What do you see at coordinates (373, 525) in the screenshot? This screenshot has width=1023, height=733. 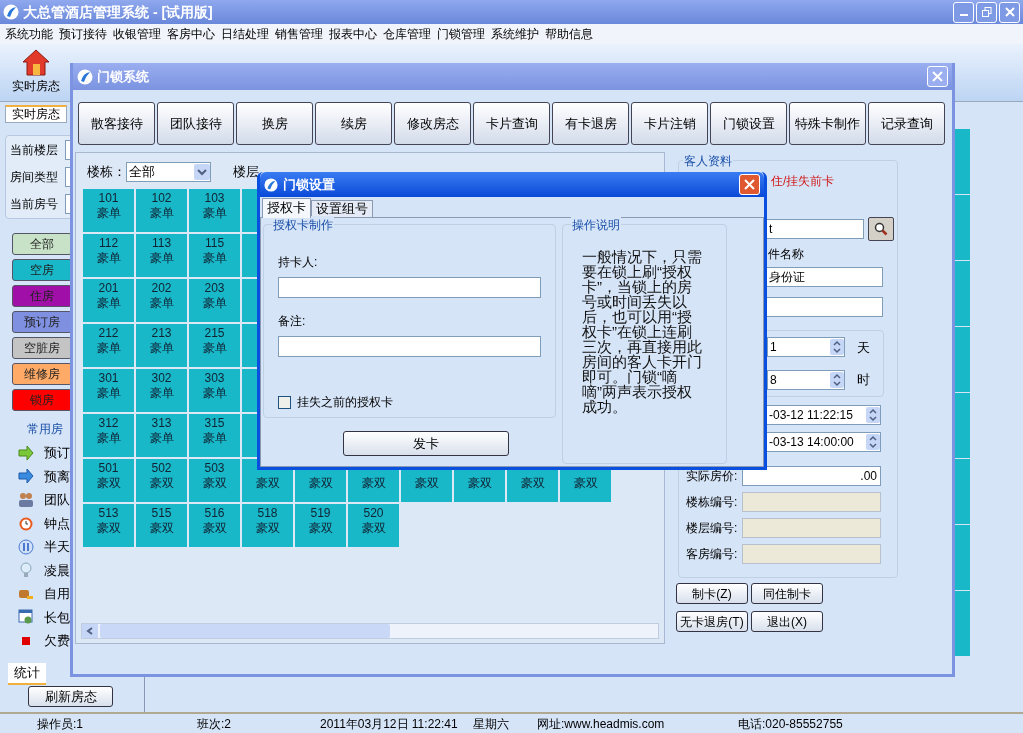 I see `room-tile: 520 豪双` at bounding box center [373, 525].